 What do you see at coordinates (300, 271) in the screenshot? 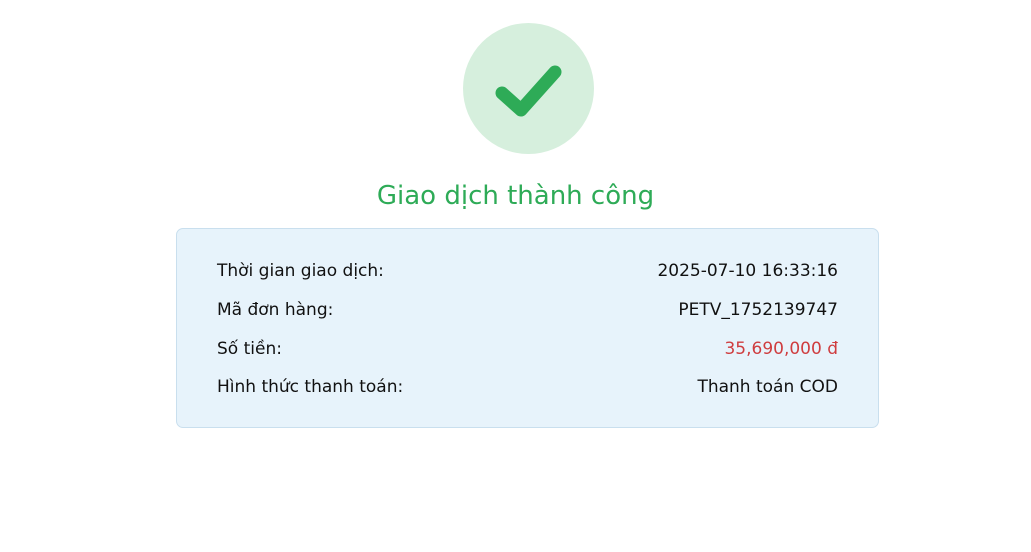
I see `transaction-time-label: Thời gian giao dịch:` at bounding box center [300, 271].